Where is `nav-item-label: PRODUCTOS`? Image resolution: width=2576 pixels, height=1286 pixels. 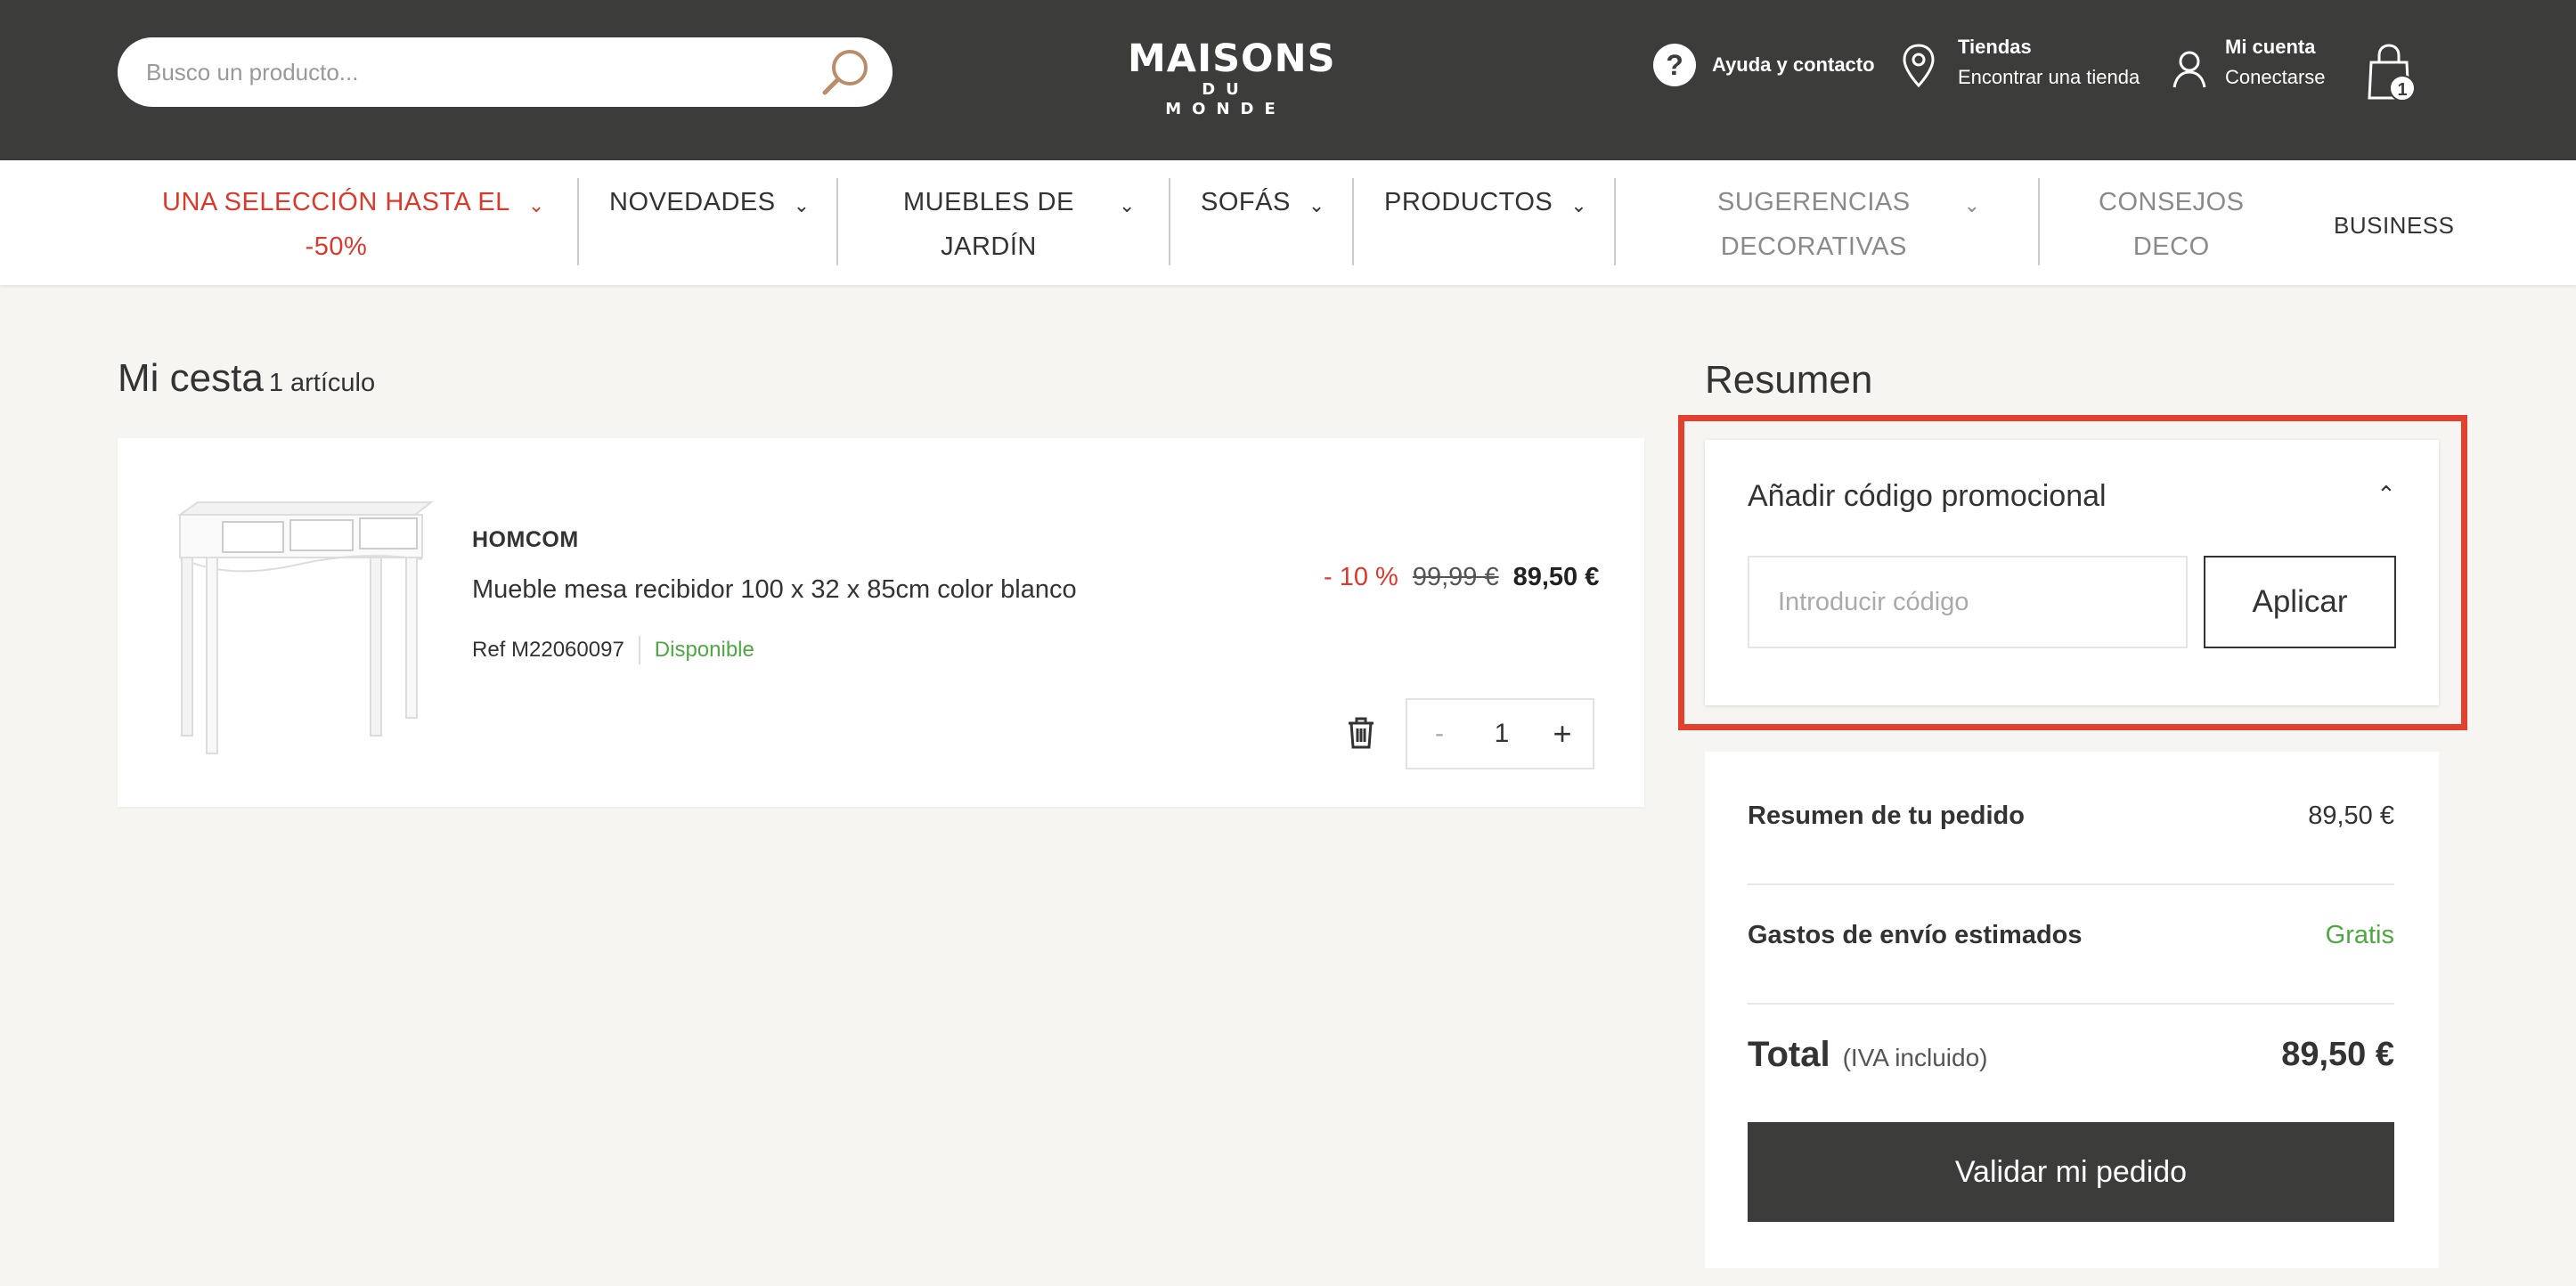
nav-item-label: PRODUCTOS is located at coordinates (1469, 202).